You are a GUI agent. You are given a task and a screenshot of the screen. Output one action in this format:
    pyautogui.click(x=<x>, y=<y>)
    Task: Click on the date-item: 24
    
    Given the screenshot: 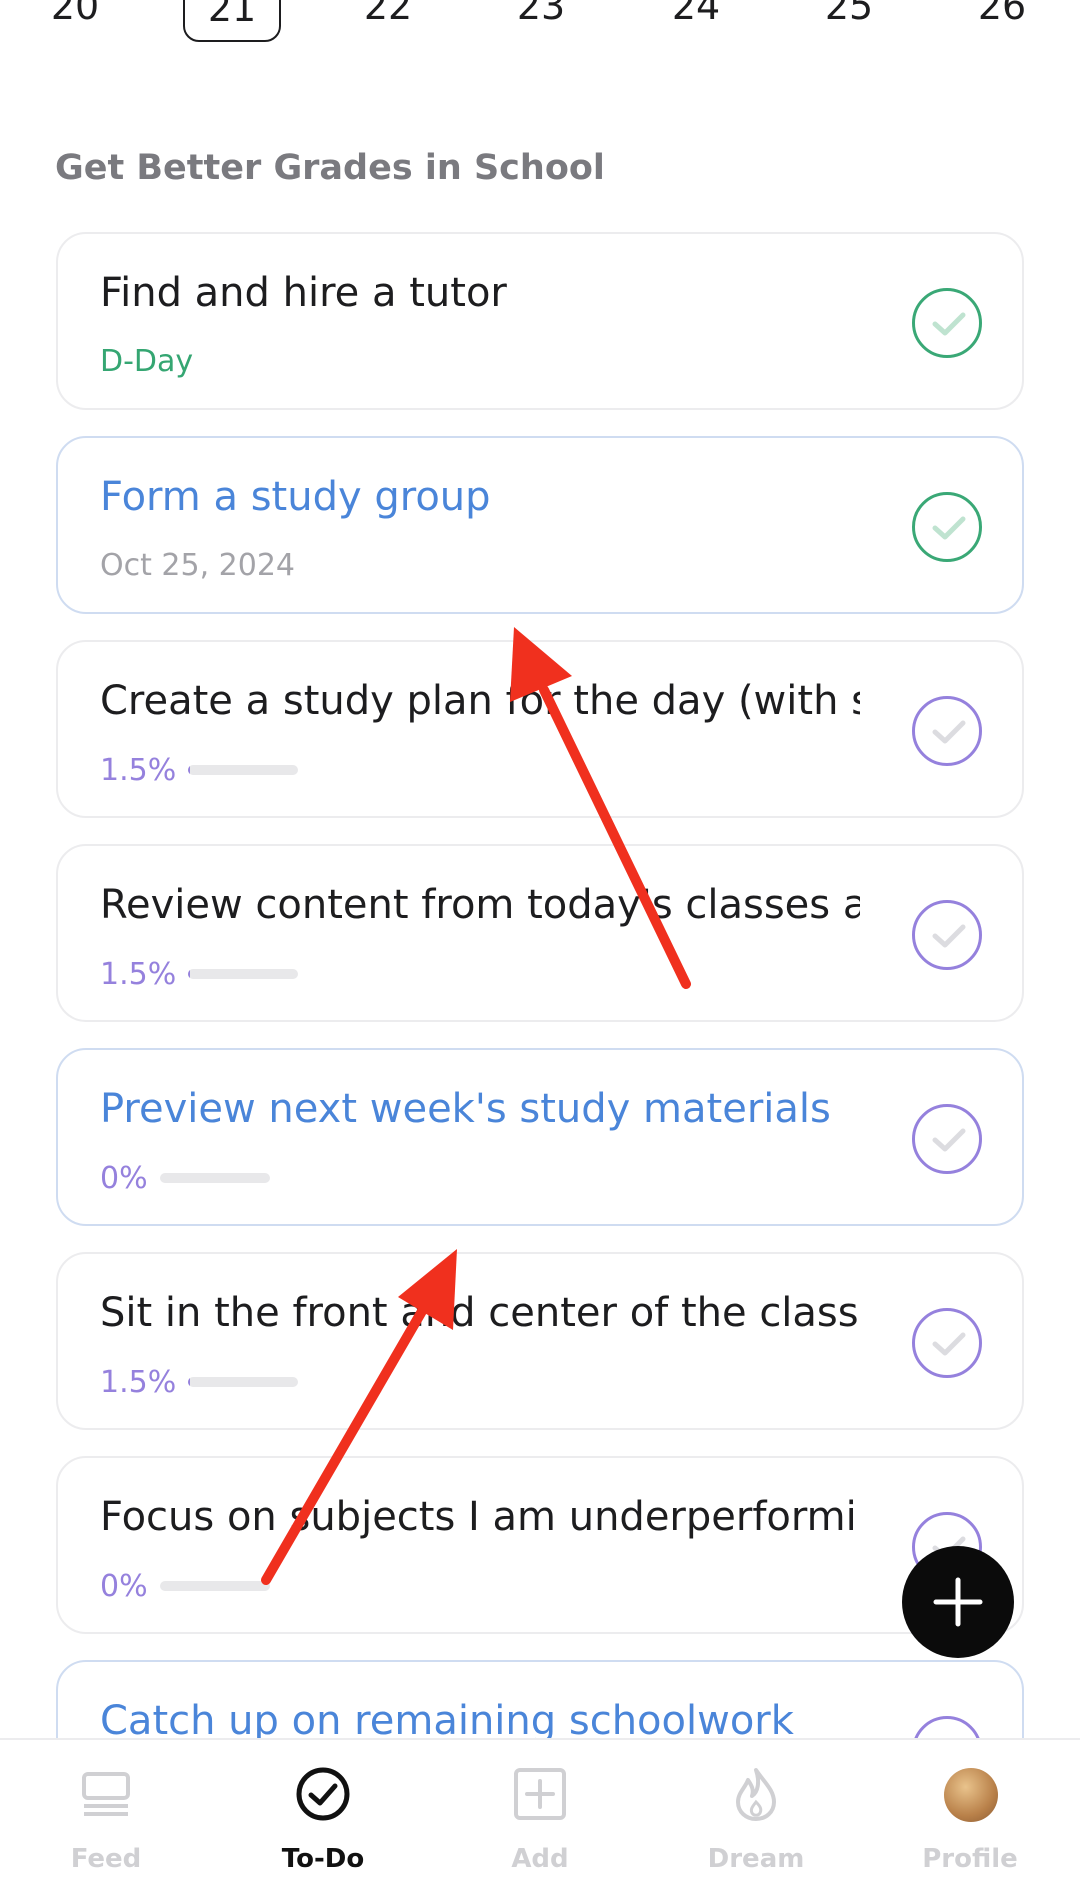 What is the action you would take?
    pyautogui.click(x=696, y=21)
    